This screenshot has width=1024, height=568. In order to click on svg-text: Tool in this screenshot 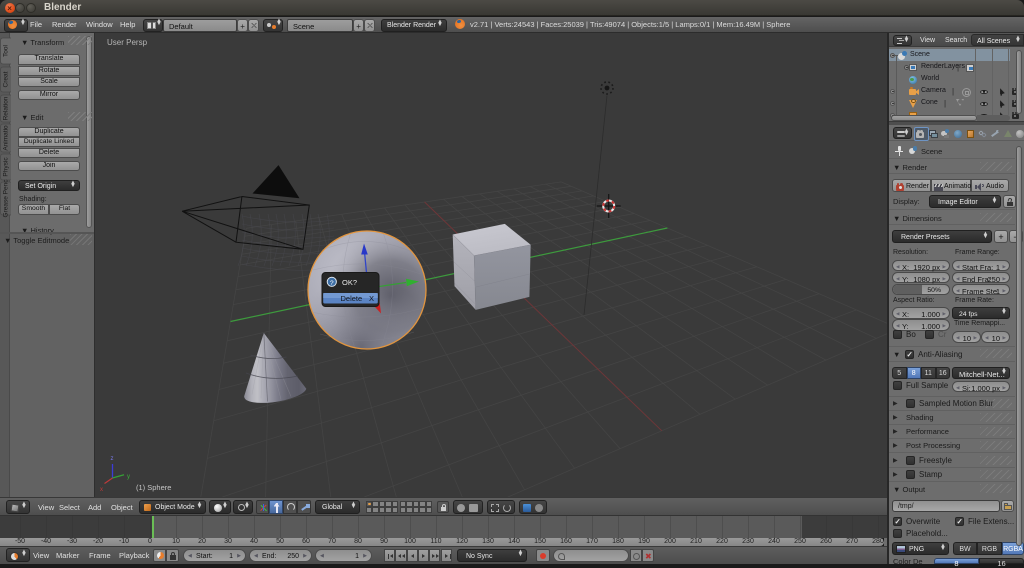, I will do `click(6, 50)`.